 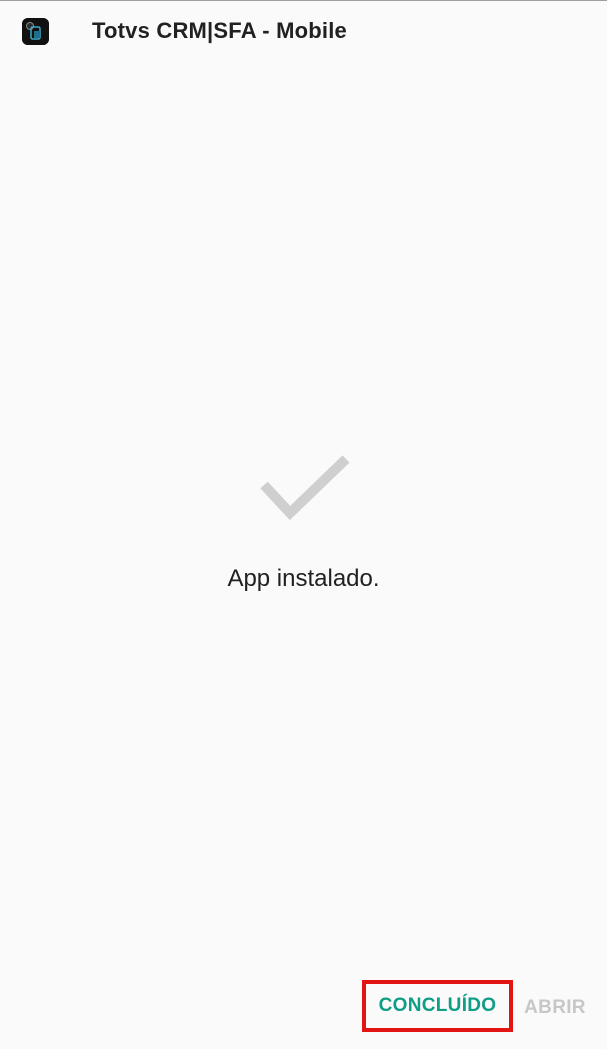 What do you see at coordinates (303, 578) in the screenshot?
I see `status-message: App instalado.` at bounding box center [303, 578].